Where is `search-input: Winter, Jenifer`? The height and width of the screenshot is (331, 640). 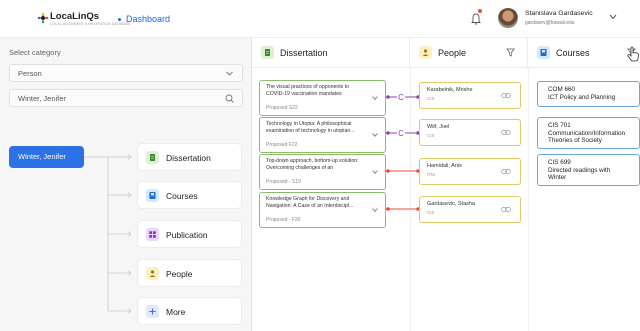
search-input: Winter, Jenifer is located at coordinates (126, 98).